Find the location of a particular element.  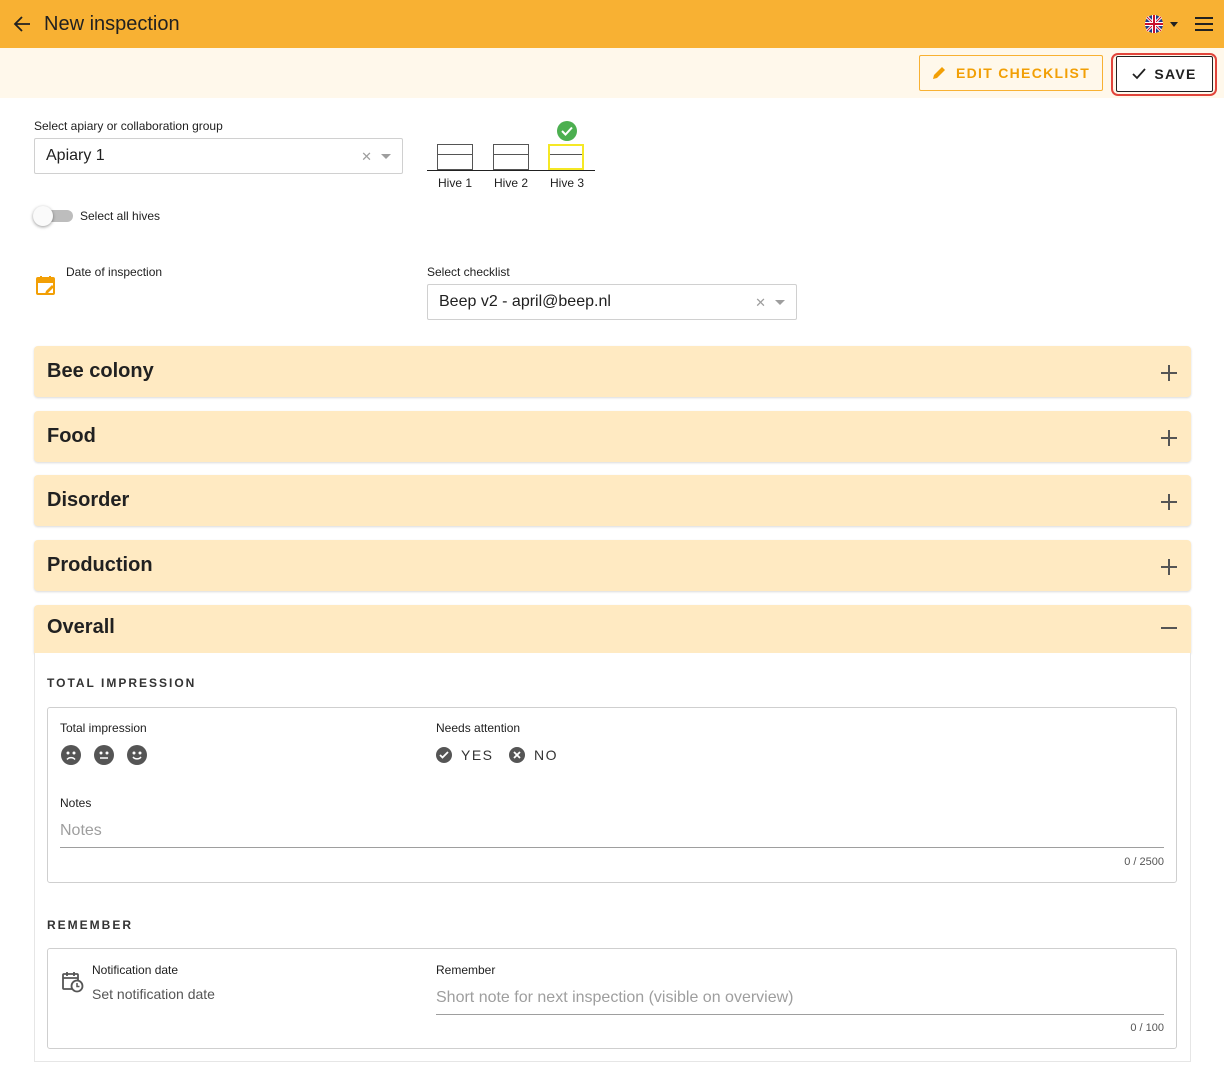

checklist-select-label: Select checklist is located at coordinates (468, 272).